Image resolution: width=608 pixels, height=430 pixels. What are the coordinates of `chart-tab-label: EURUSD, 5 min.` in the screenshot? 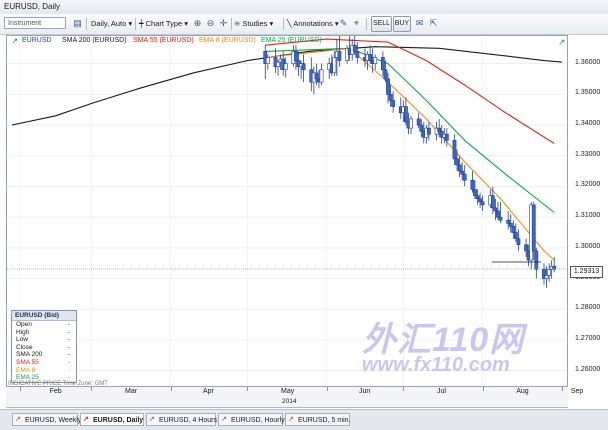 It's located at (324, 420).